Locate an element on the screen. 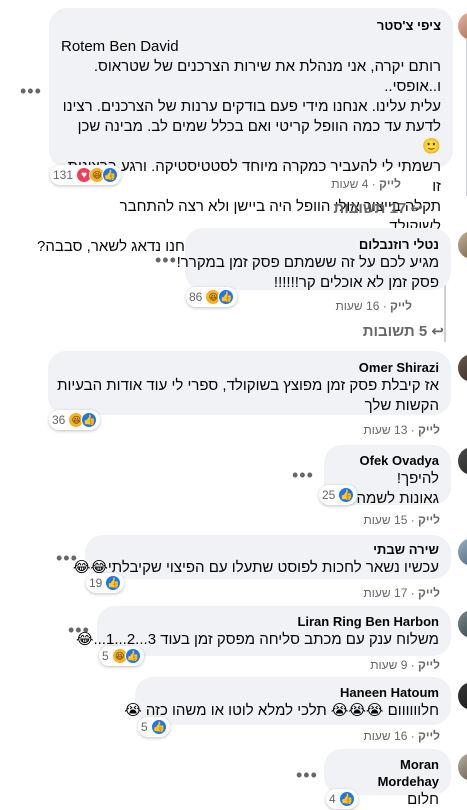  reaction-summary: 4 👍 is located at coordinates (342, 799).